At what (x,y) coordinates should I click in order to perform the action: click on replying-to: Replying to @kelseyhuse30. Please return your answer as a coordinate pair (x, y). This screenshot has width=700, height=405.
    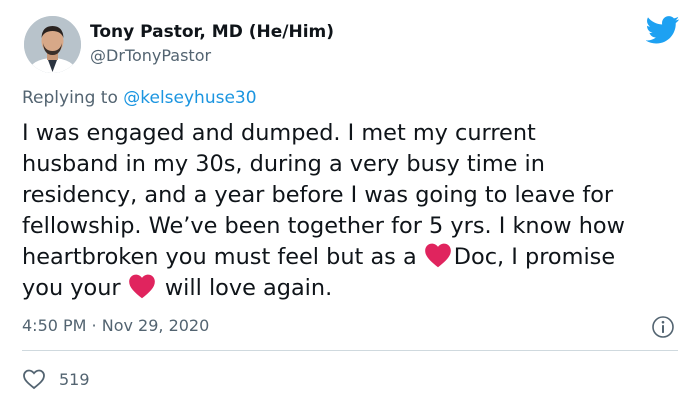
    Looking at the image, I should click on (139, 98).